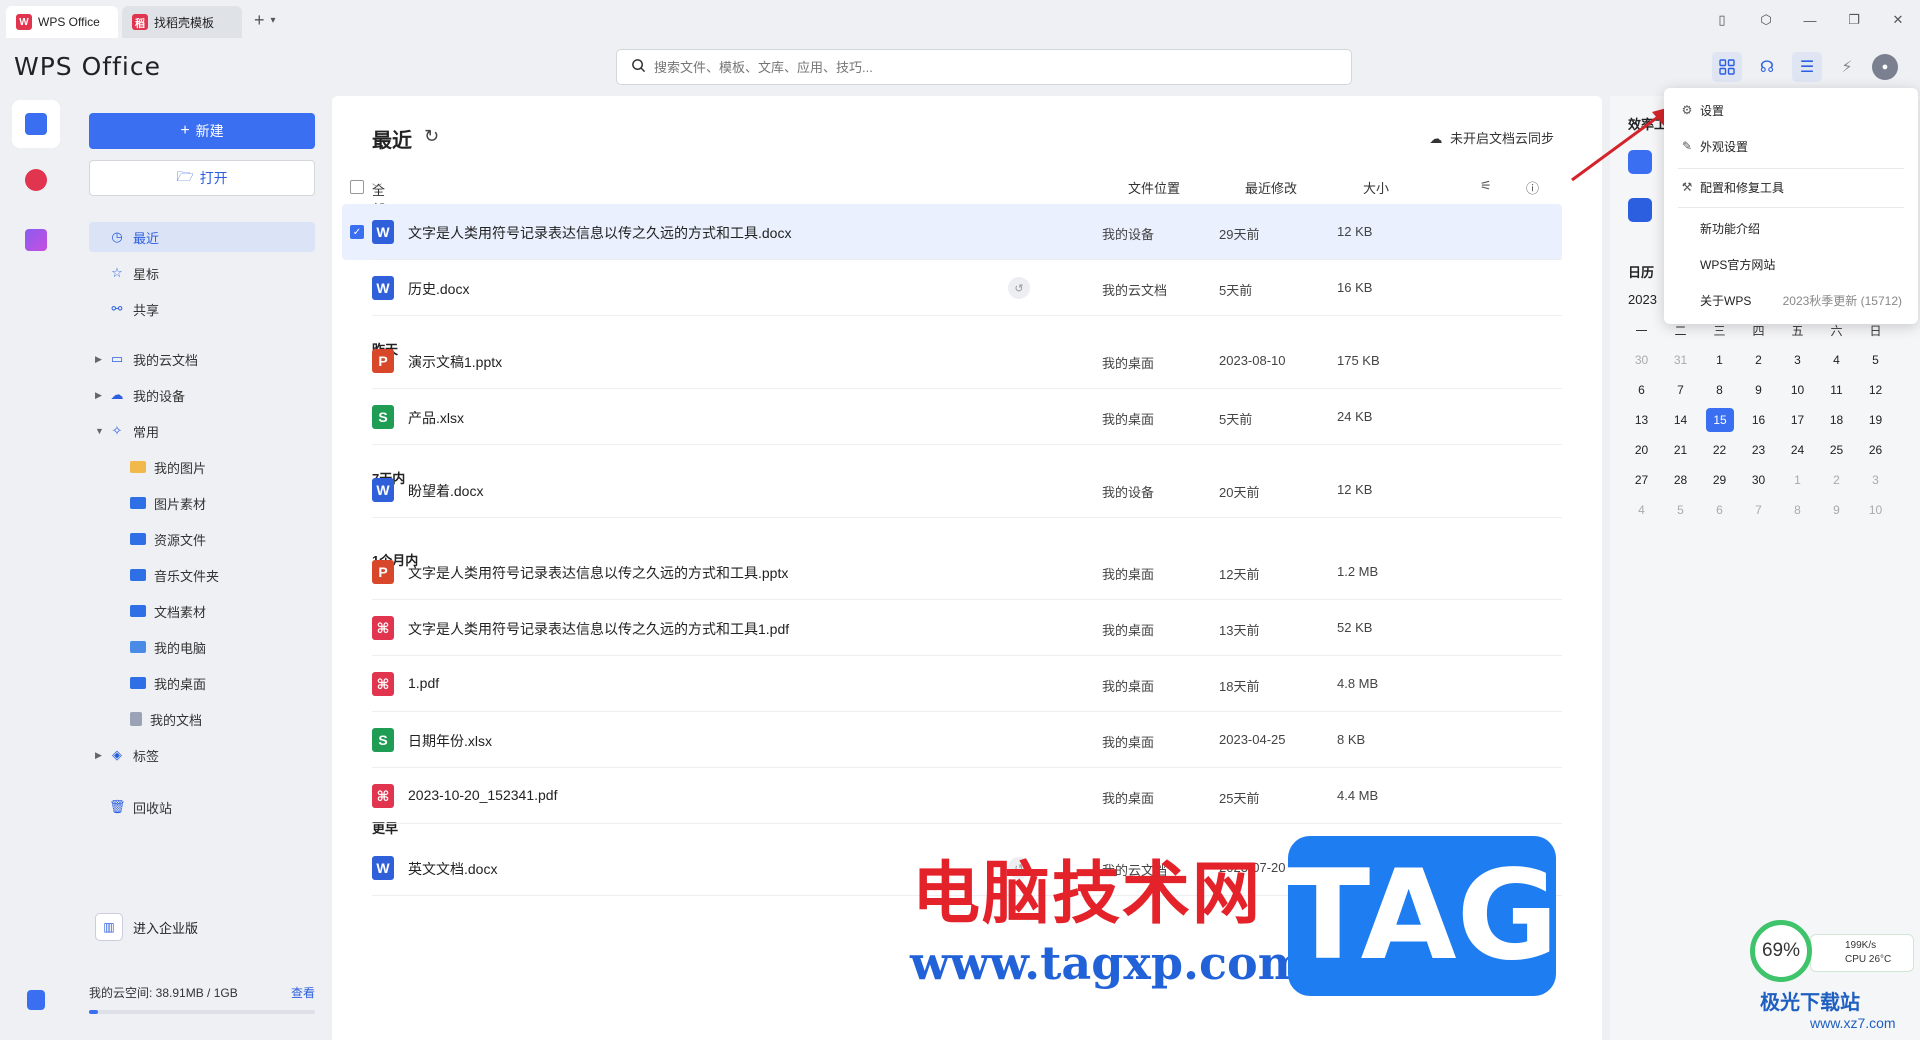  Describe the element at coordinates (1680, 360) in the screenshot. I see `calendar-day: 31` at that location.